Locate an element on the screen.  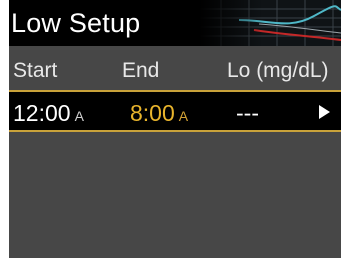
glucose-graph-icon is located at coordinates (270, 23).